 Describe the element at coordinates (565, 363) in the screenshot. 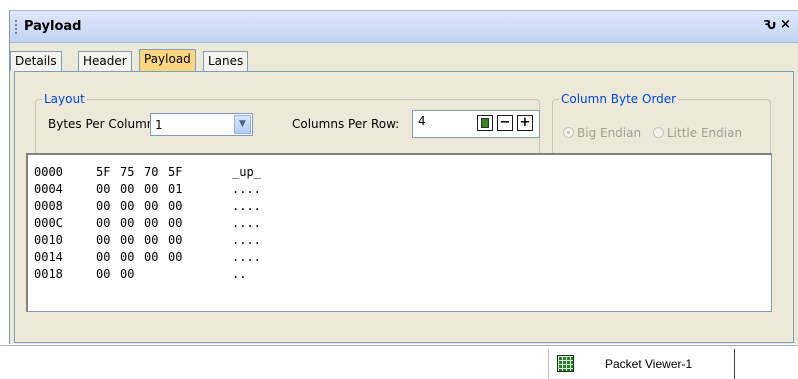

I see `grid-icon` at that location.